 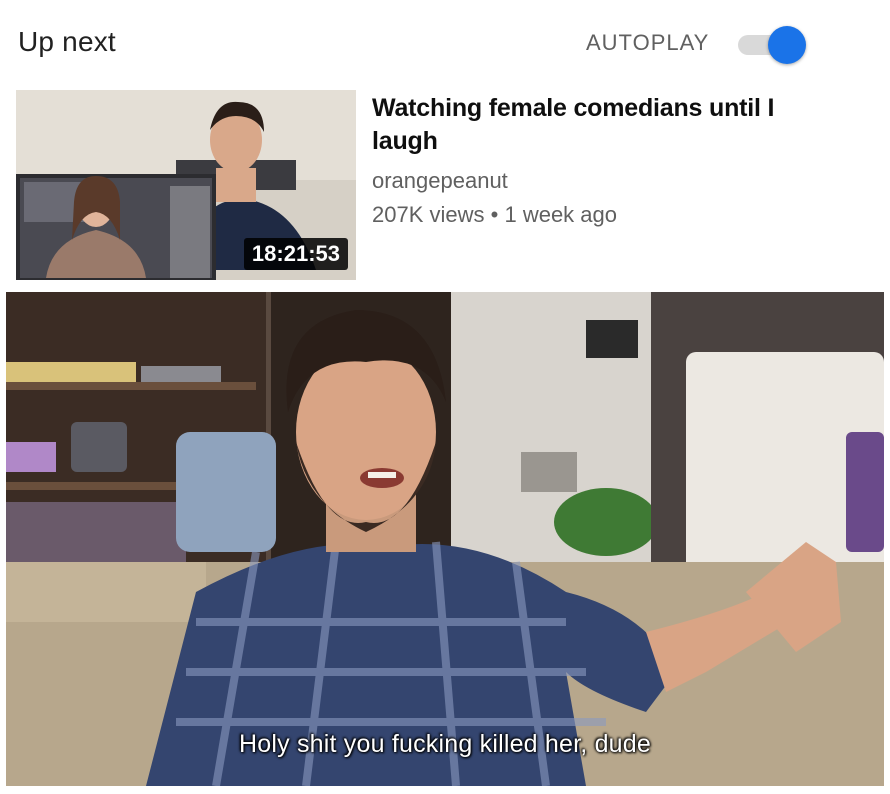 I want to click on meme-subtitle-caption: Holy shit you fucking killed her, dude, so click(x=445, y=744).